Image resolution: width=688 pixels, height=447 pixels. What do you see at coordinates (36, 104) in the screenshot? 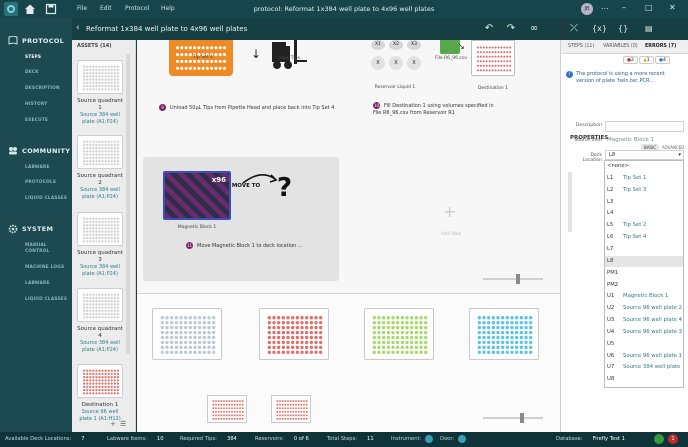
I see `nav-item-history: HISTORY` at bounding box center [36, 104].